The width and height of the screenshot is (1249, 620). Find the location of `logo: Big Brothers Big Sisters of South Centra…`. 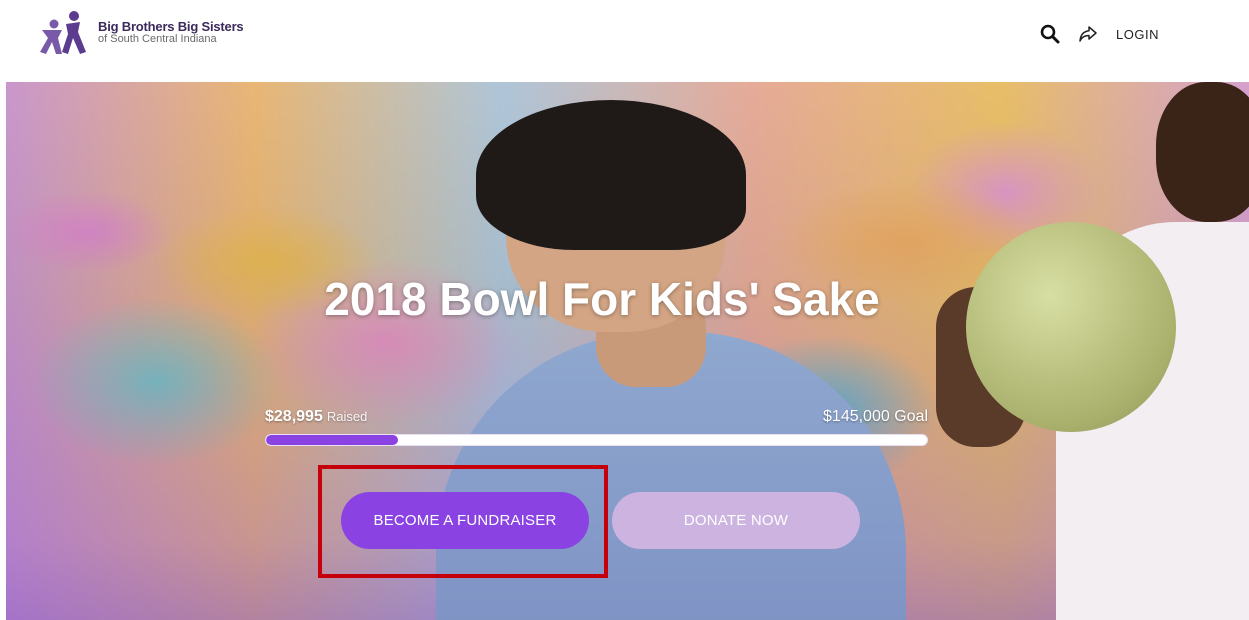

logo: Big Brothers Big Sisters of South Centra… is located at coordinates (140, 33).